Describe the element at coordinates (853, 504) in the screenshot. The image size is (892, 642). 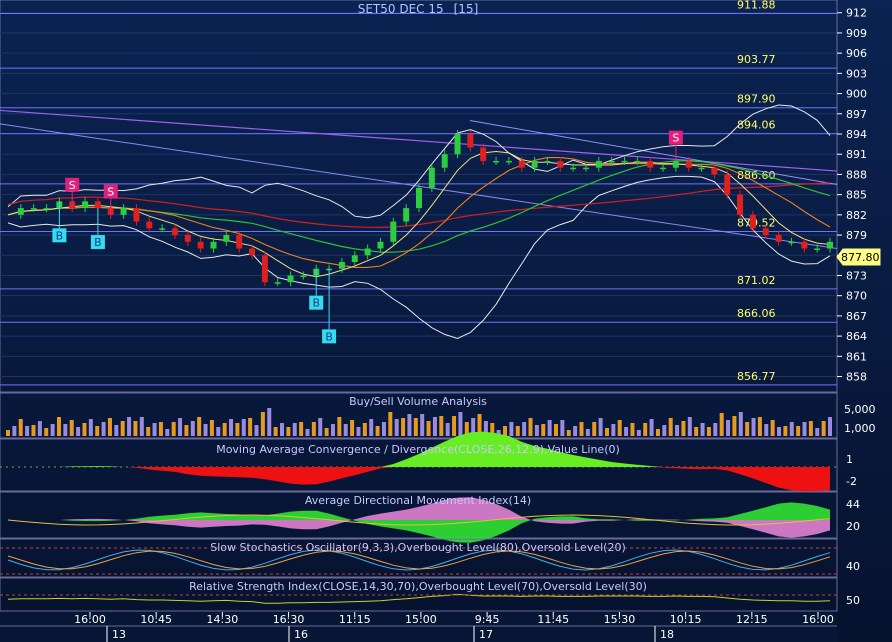
I see `adx-tick-1: 44` at that location.